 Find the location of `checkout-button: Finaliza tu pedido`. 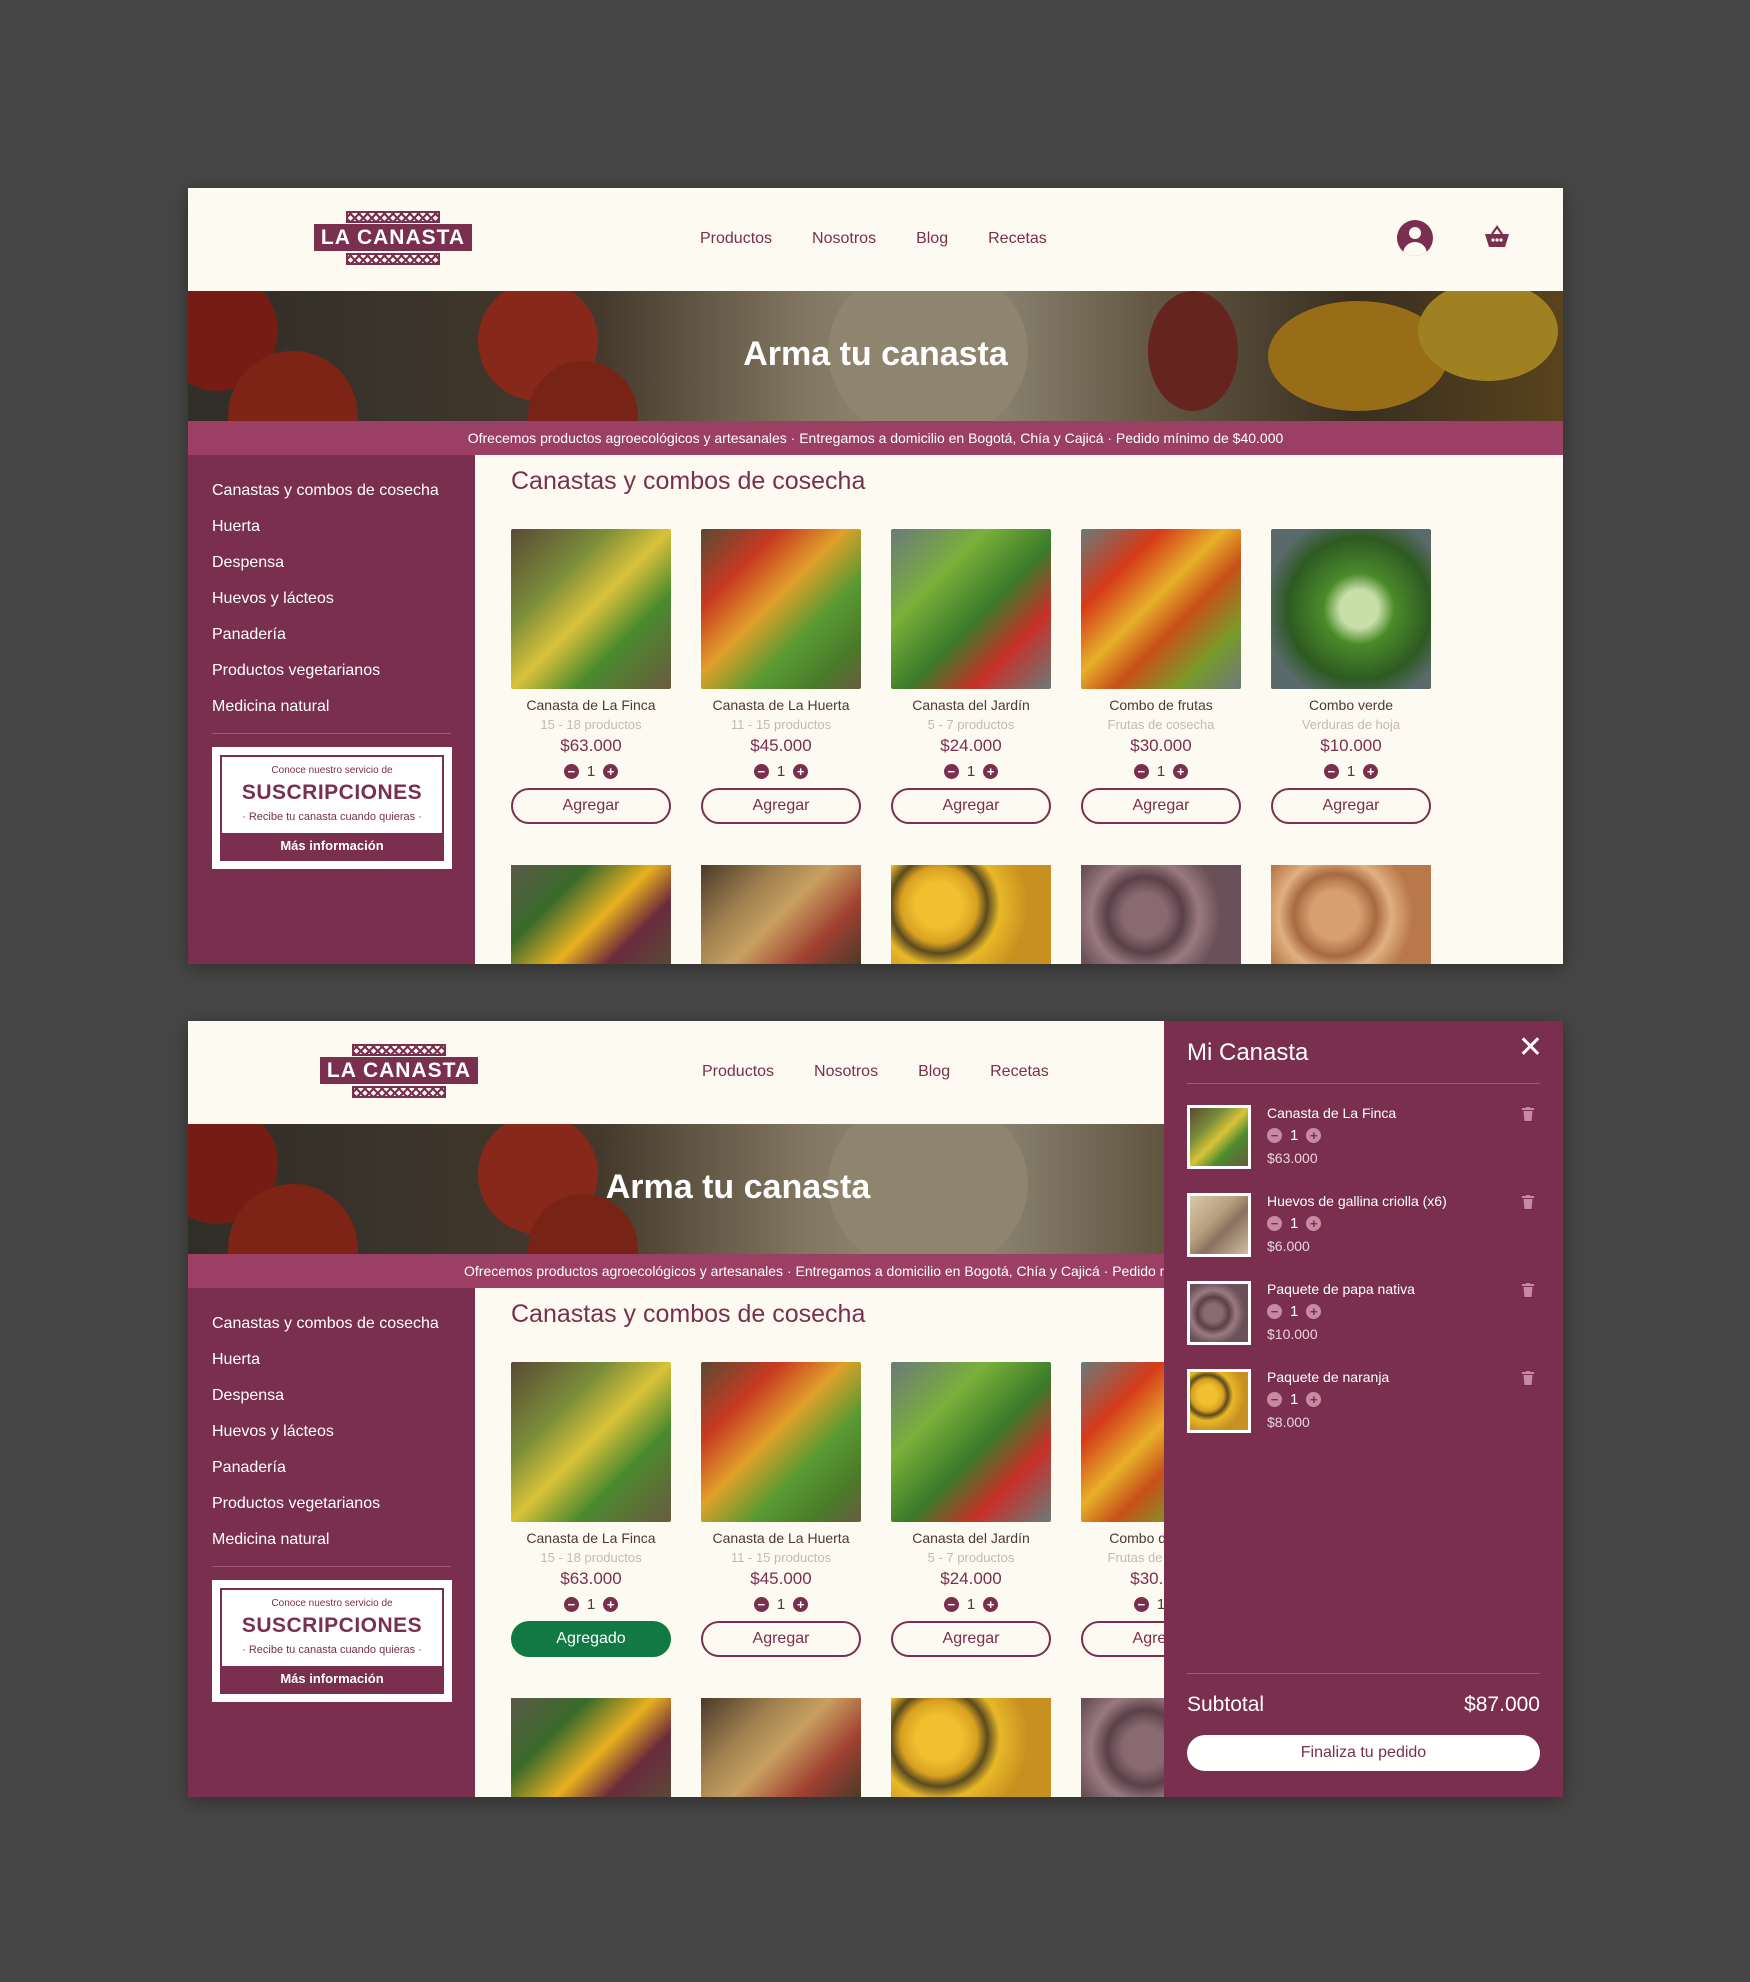

checkout-button: Finaliza tu pedido is located at coordinates (1363, 1753).